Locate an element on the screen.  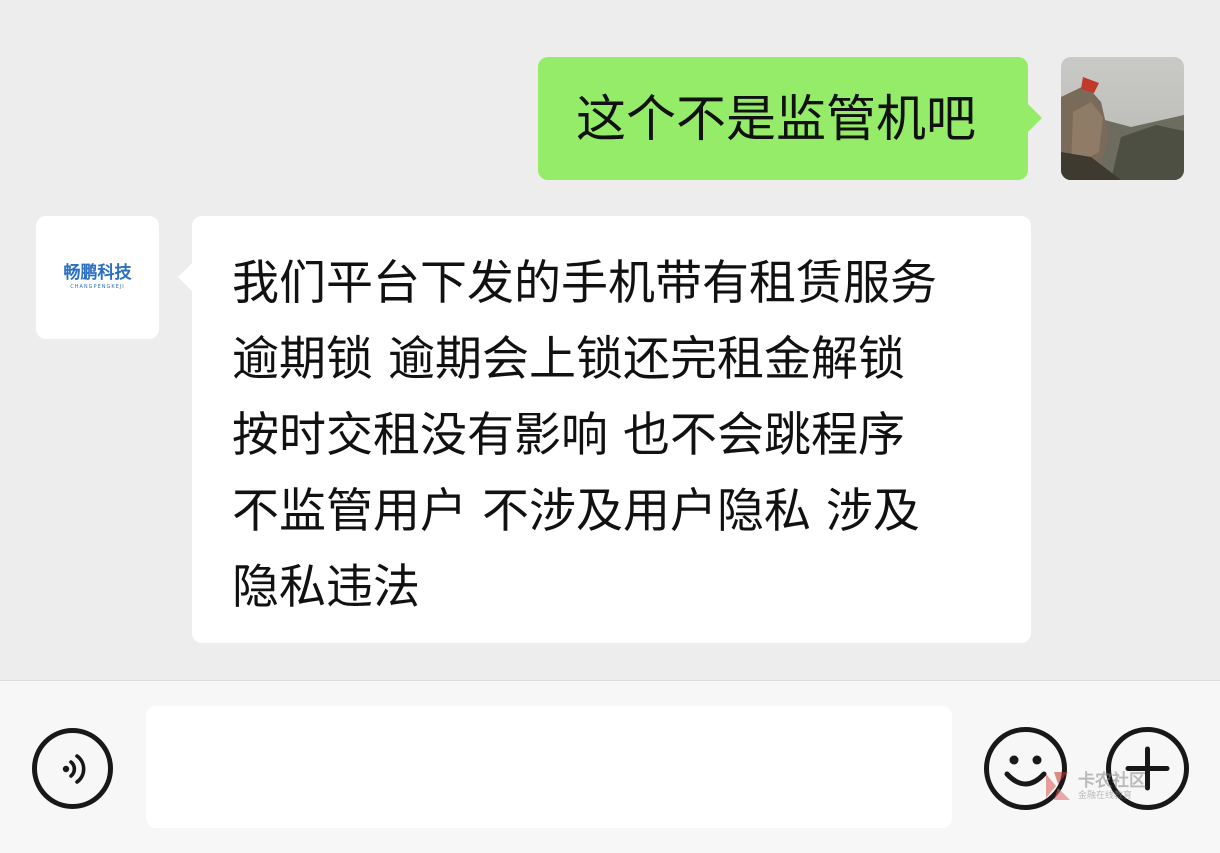
plus-icon is located at coordinates (1147, 768).